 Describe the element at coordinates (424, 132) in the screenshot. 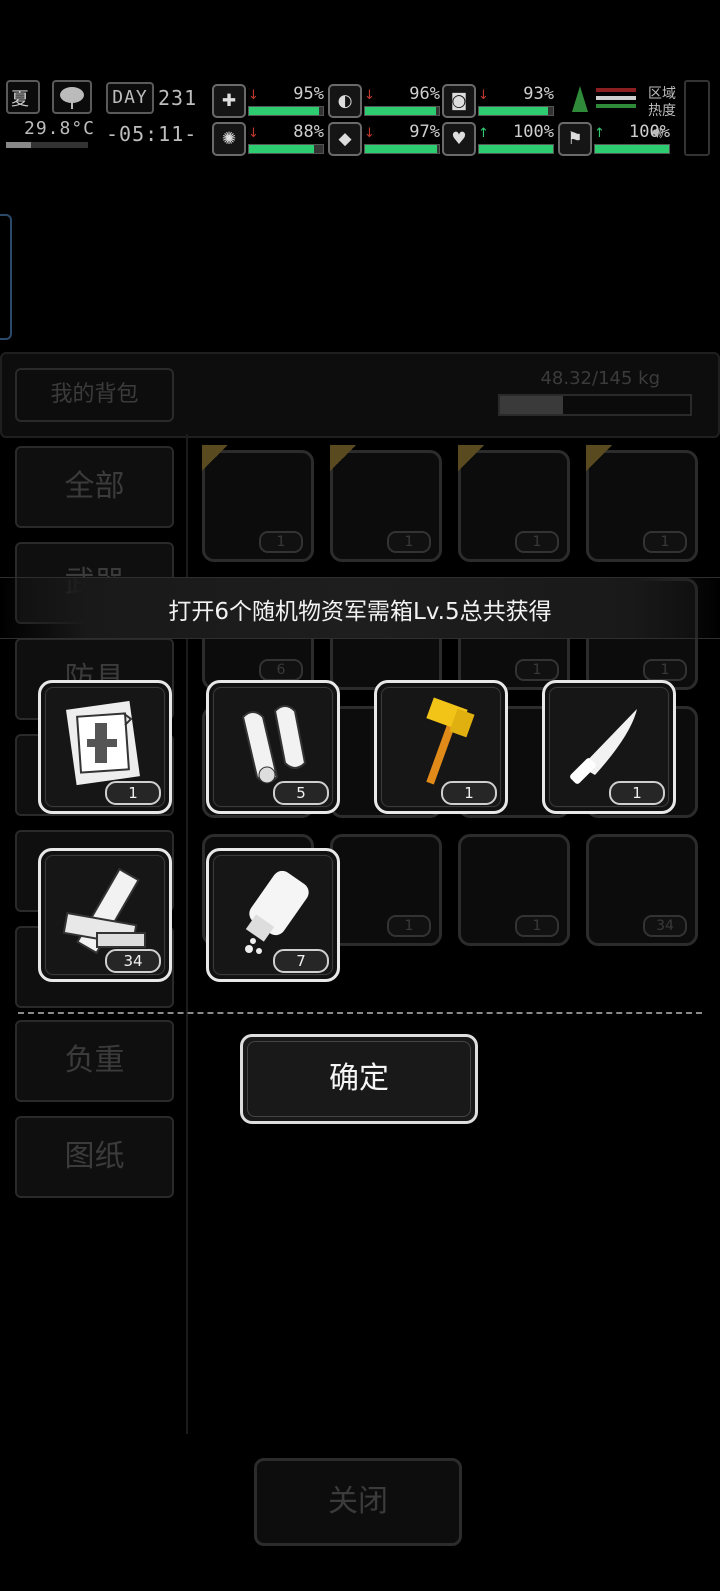

I see `stat-value: 97%` at that location.